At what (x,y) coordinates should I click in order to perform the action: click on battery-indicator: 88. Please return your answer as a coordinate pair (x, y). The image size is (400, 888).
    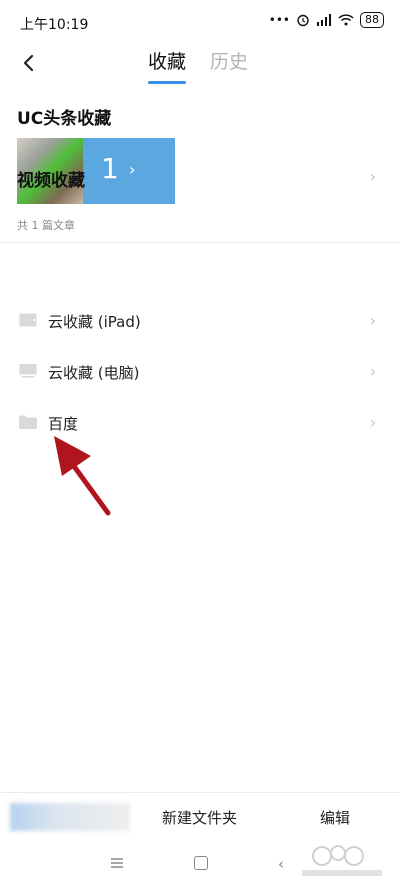
    Looking at the image, I should click on (372, 20).